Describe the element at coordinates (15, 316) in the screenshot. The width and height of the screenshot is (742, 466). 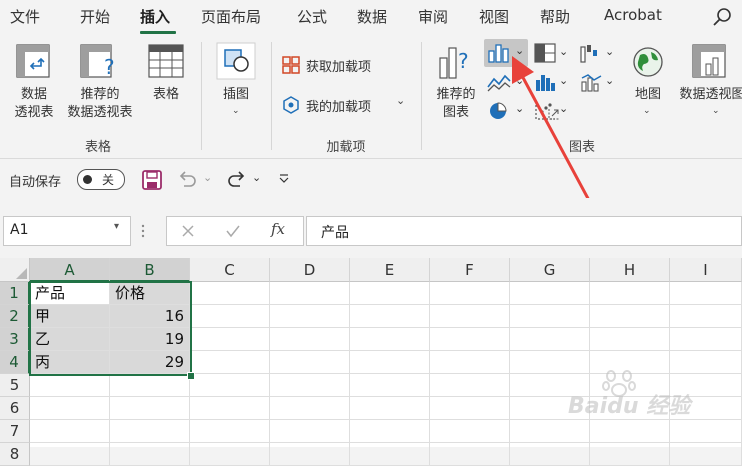
I see `row-header-2: 2` at that location.